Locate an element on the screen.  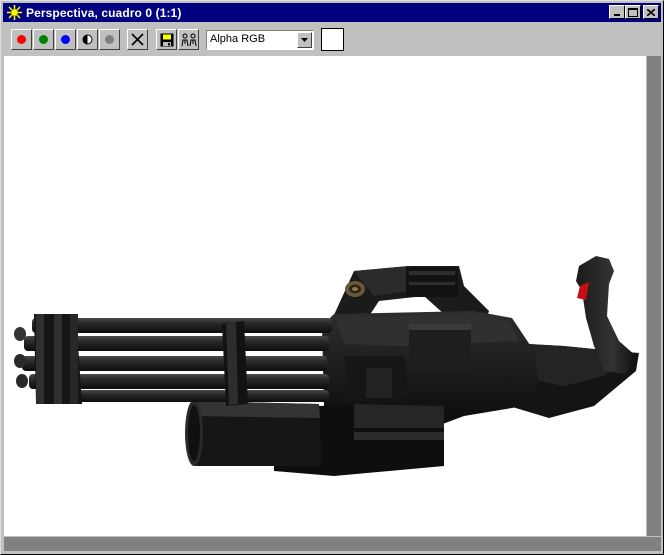
channel-select: Alpha RGB is located at coordinates (260, 40).